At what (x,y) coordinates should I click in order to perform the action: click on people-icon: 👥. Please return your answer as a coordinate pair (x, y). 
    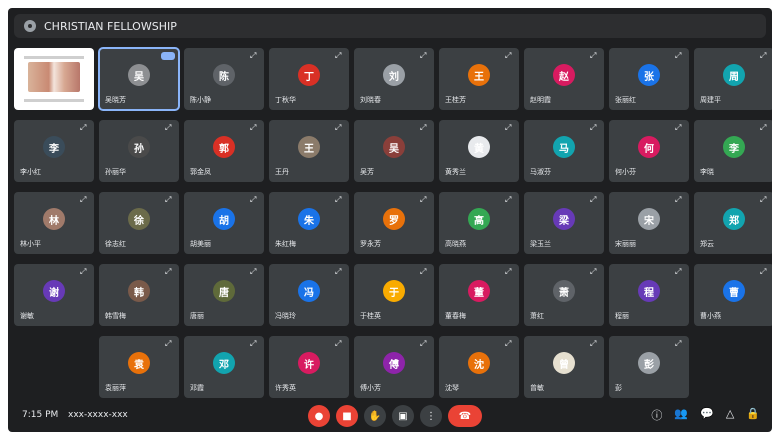
    Looking at the image, I should click on (681, 415).